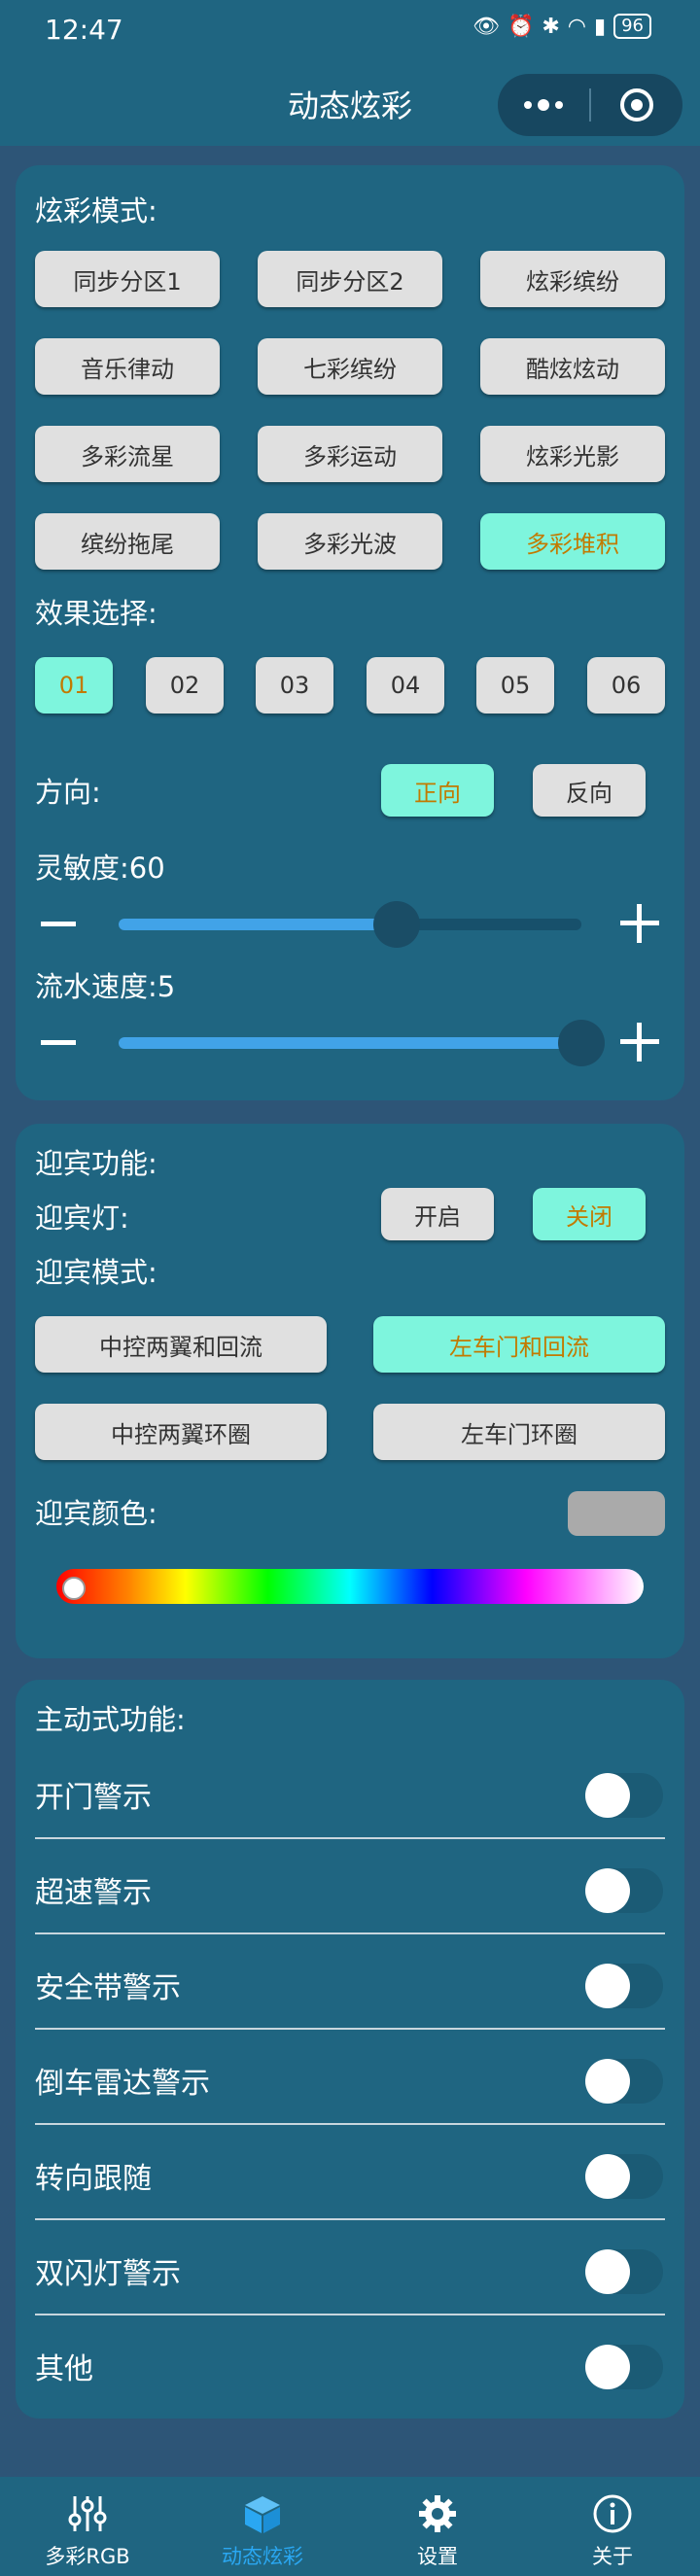 The image size is (700, 2576). What do you see at coordinates (108, 1988) in the screenshot?
I see `toggle-label: 安全带警示` at bounding box center [108, 1988].